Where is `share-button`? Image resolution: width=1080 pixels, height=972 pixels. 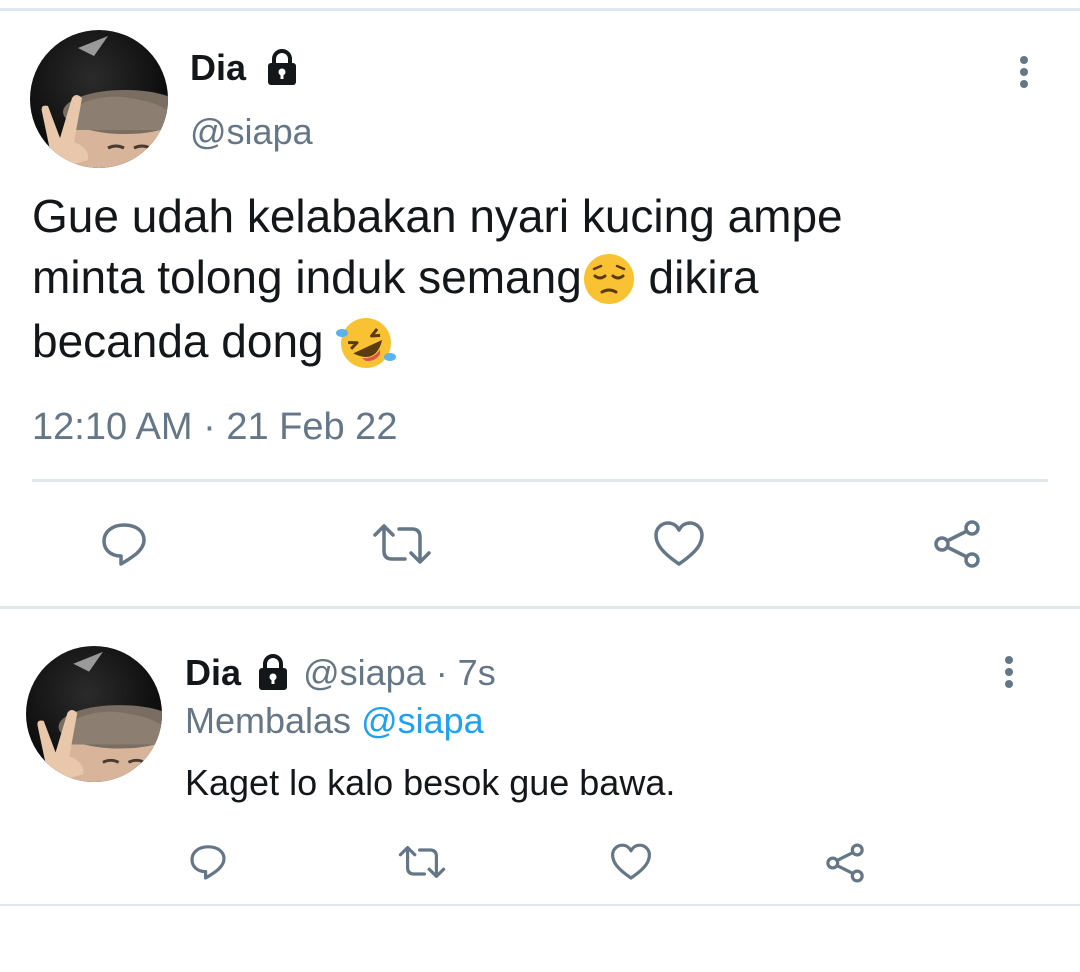
share-button is located at coordinates (957, 544).